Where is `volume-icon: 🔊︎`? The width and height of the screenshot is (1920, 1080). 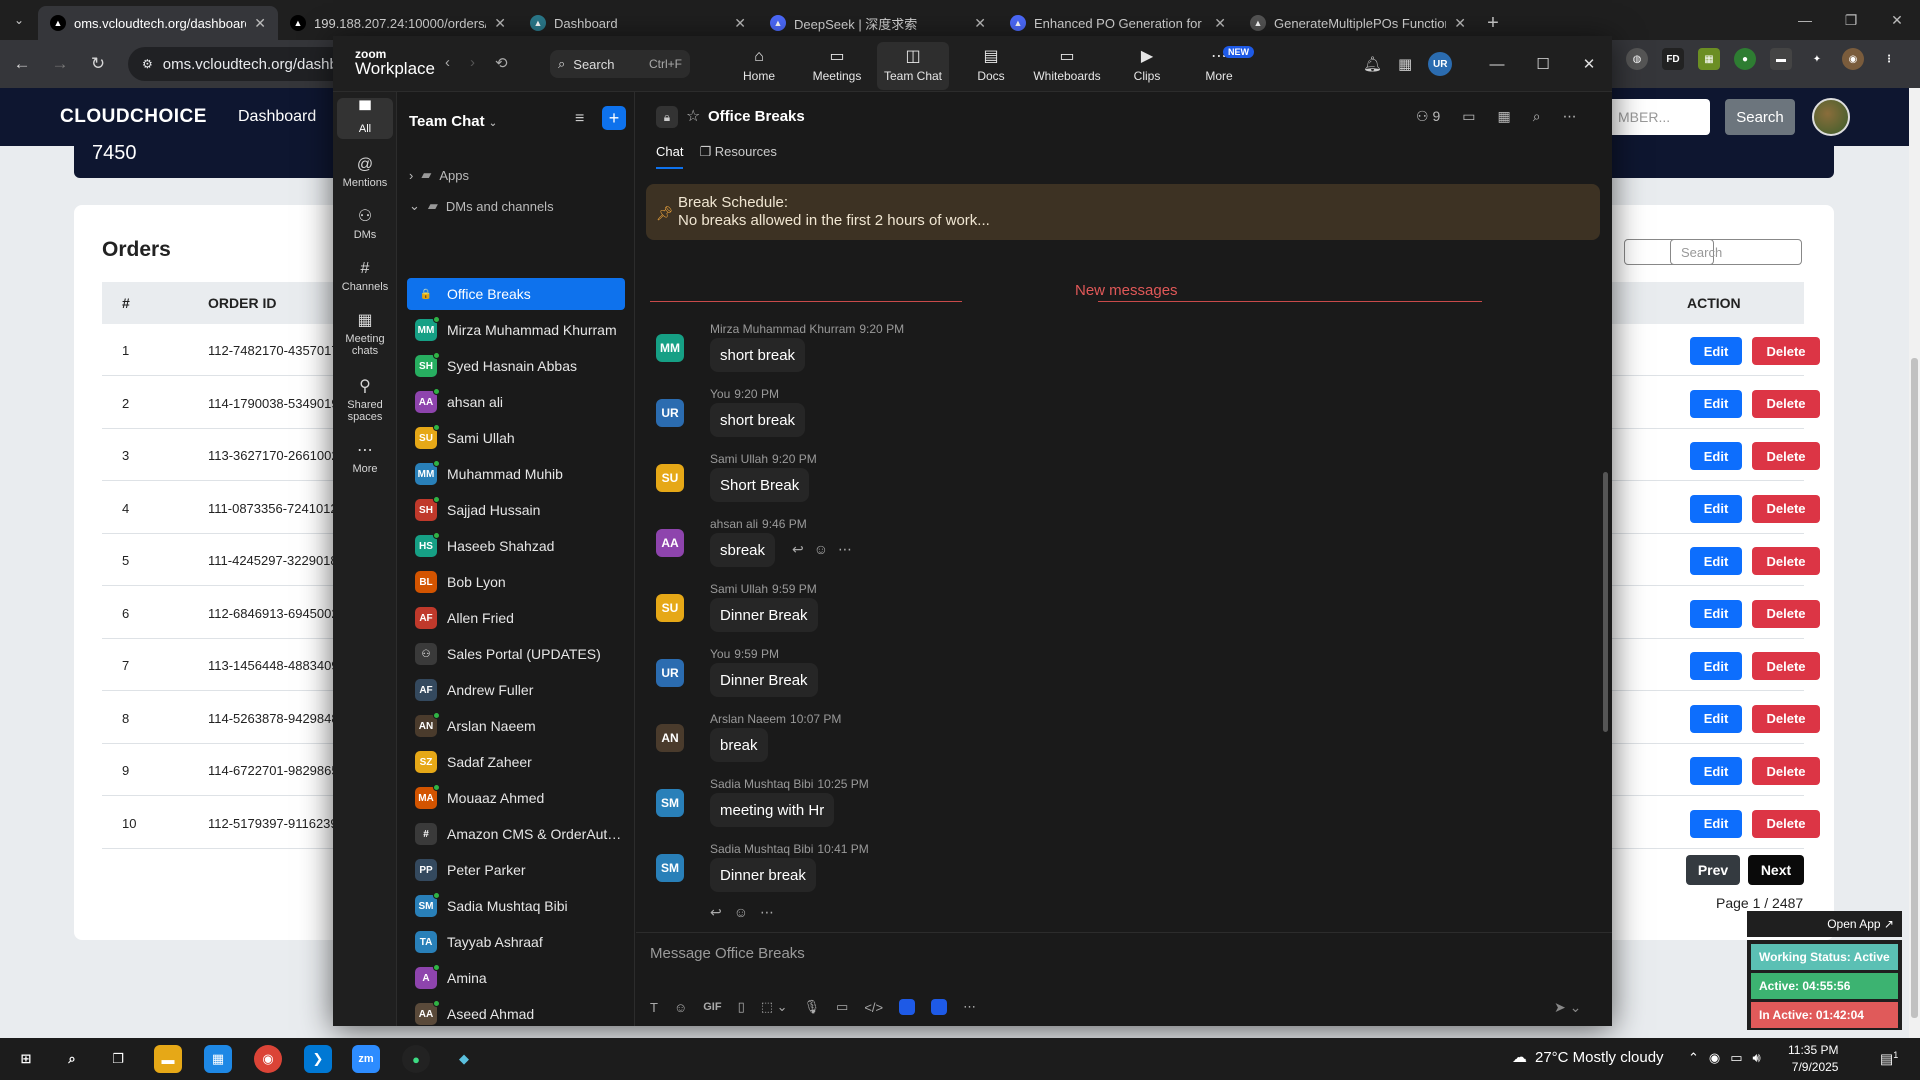 volume-icon: 🔊︎ is located at coordinates (1757, 1058).